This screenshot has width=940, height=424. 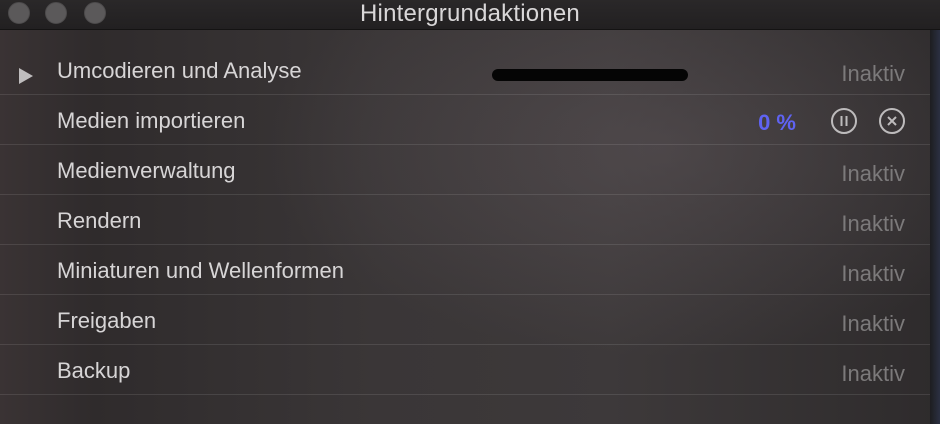 I want to click on window-title: Hintergrundaktionen, so click(x=470, y=13).